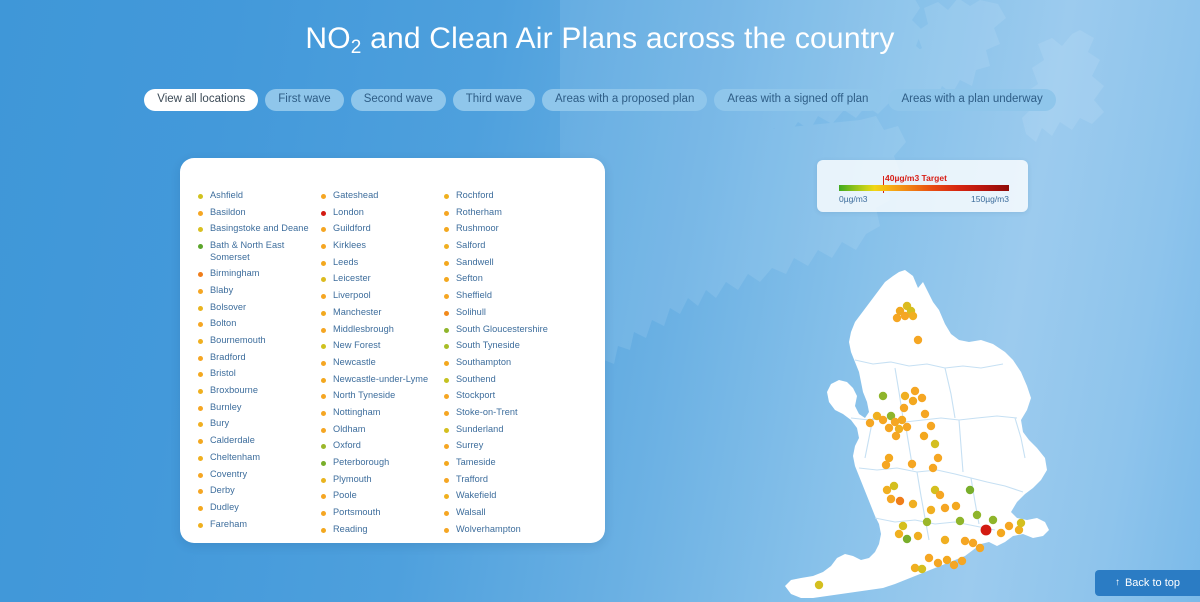 This screenshot has width=1200, height=602. Describe the element at coordinates (511, 463) in the screenshot. I see `location-list-item: Tameside` at that location.